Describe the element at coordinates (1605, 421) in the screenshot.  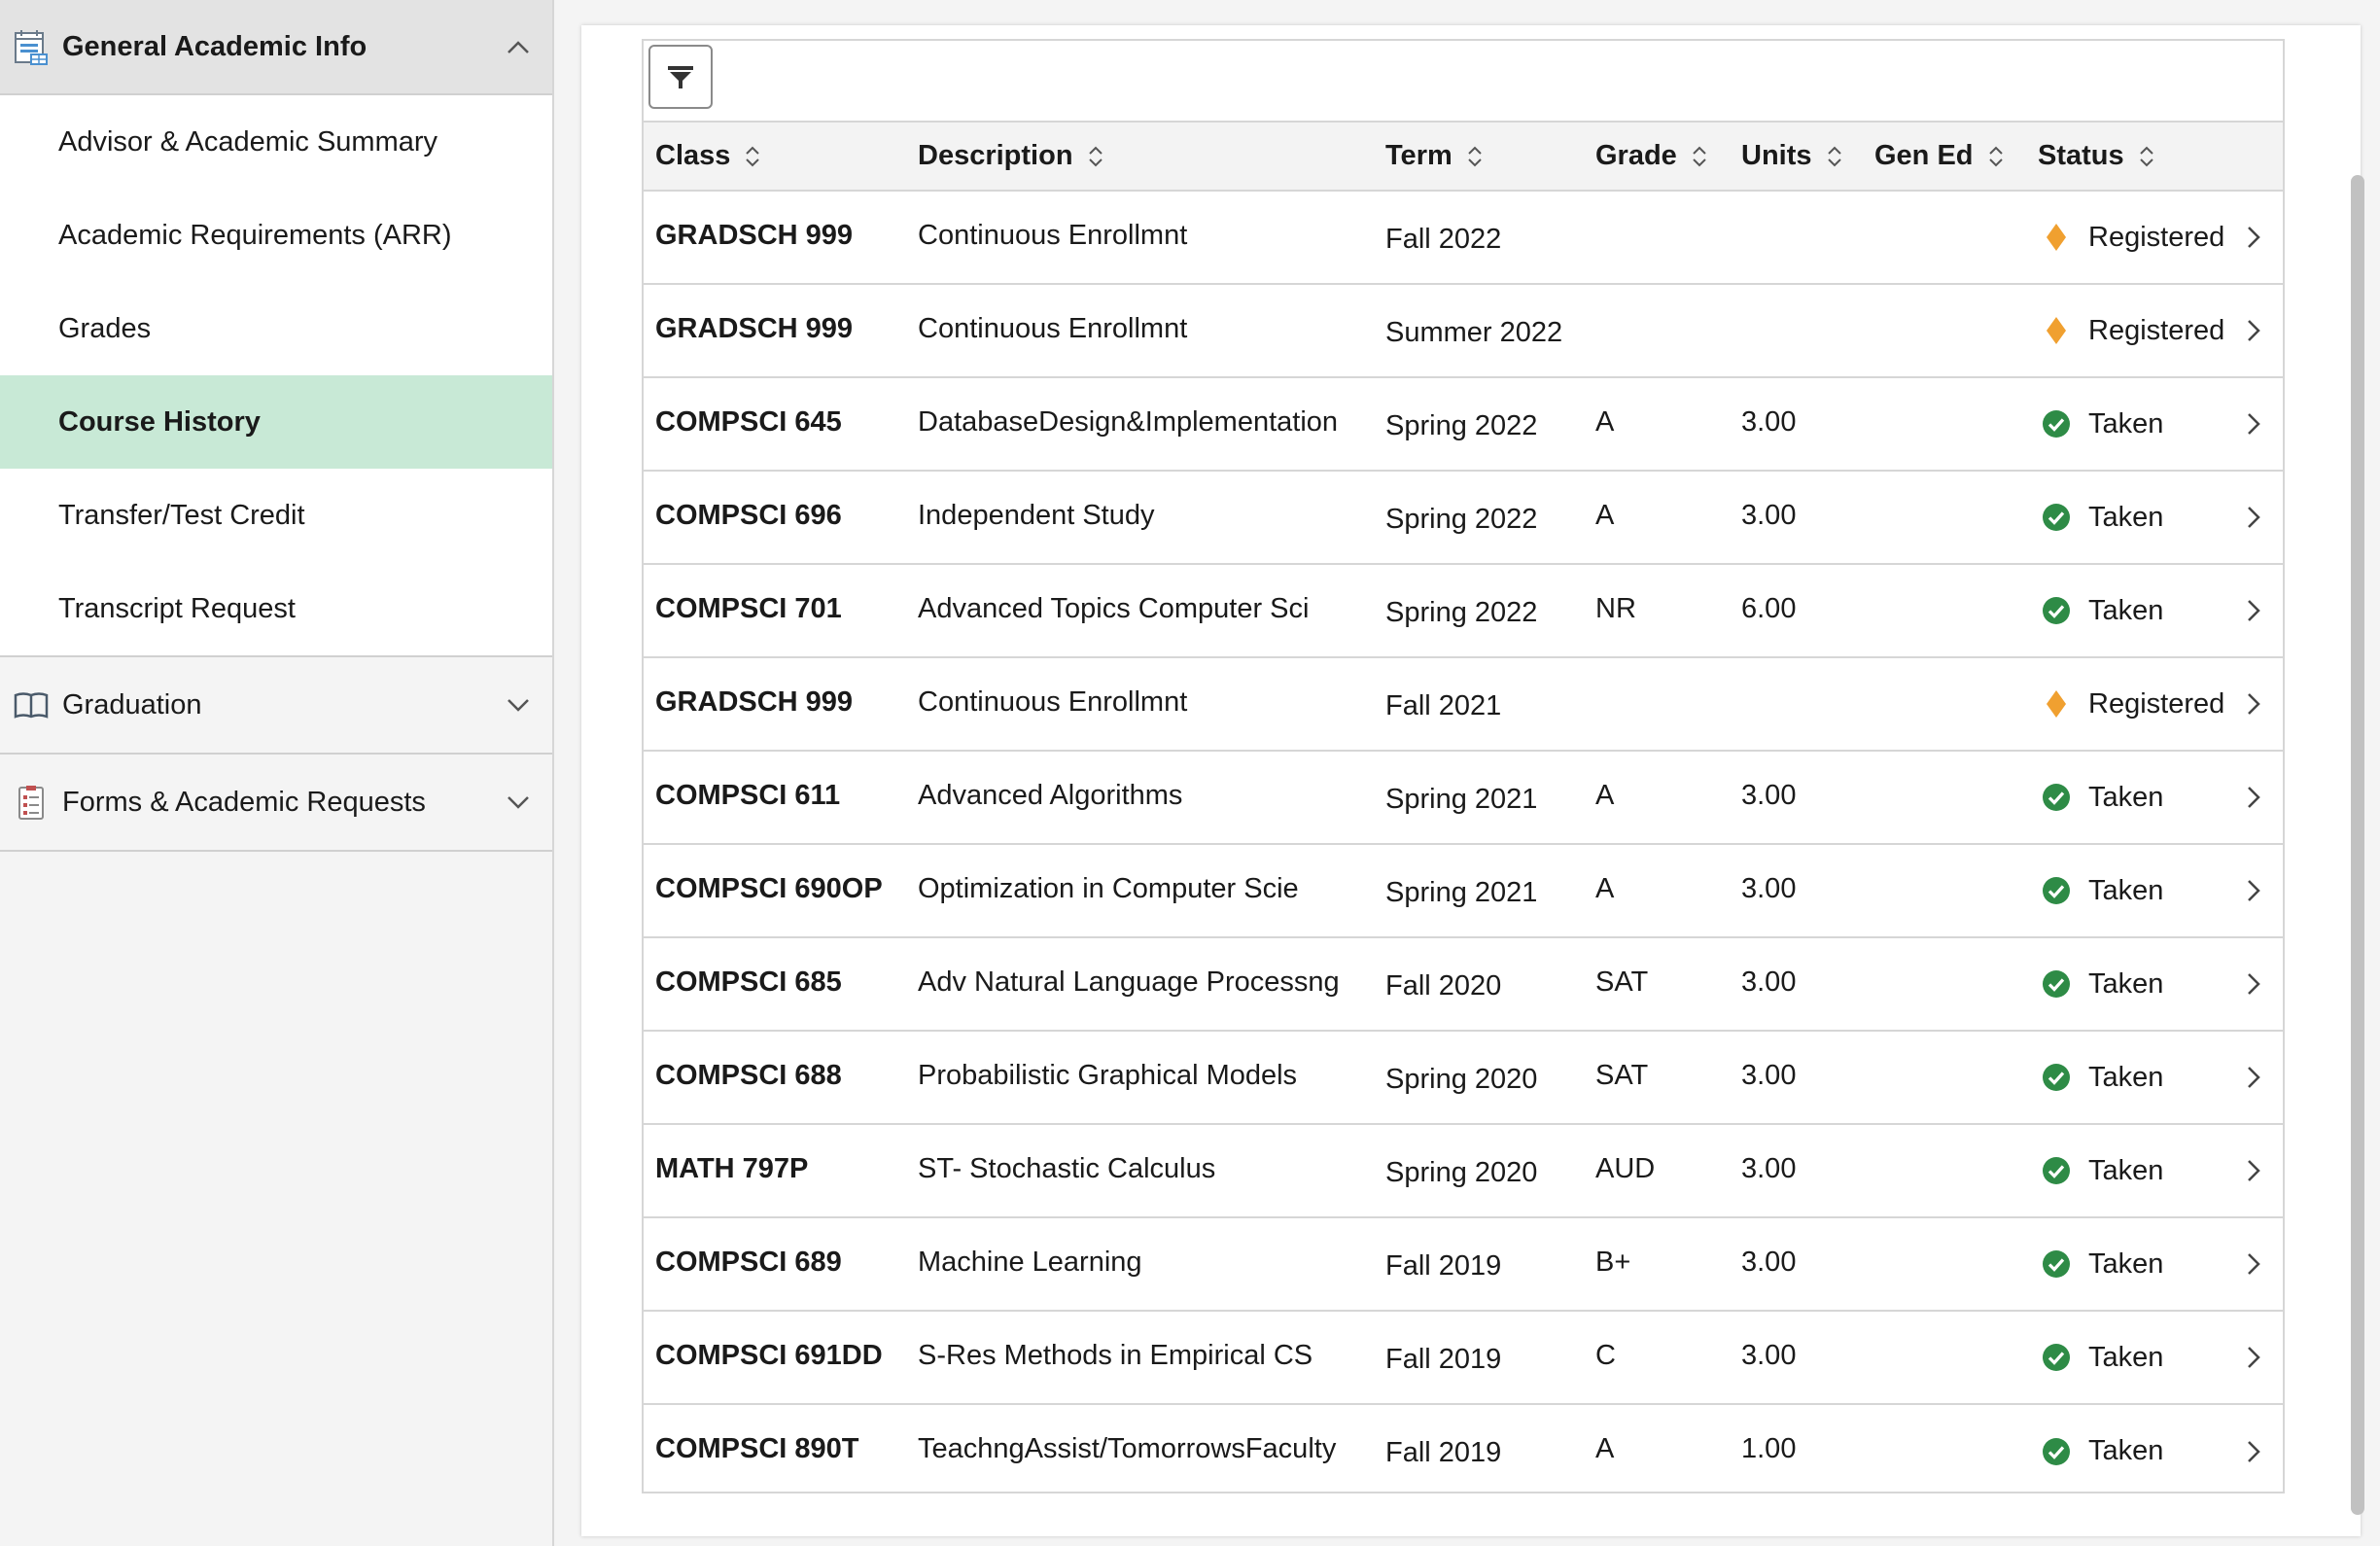
I see `cell-grade: A` at that location.